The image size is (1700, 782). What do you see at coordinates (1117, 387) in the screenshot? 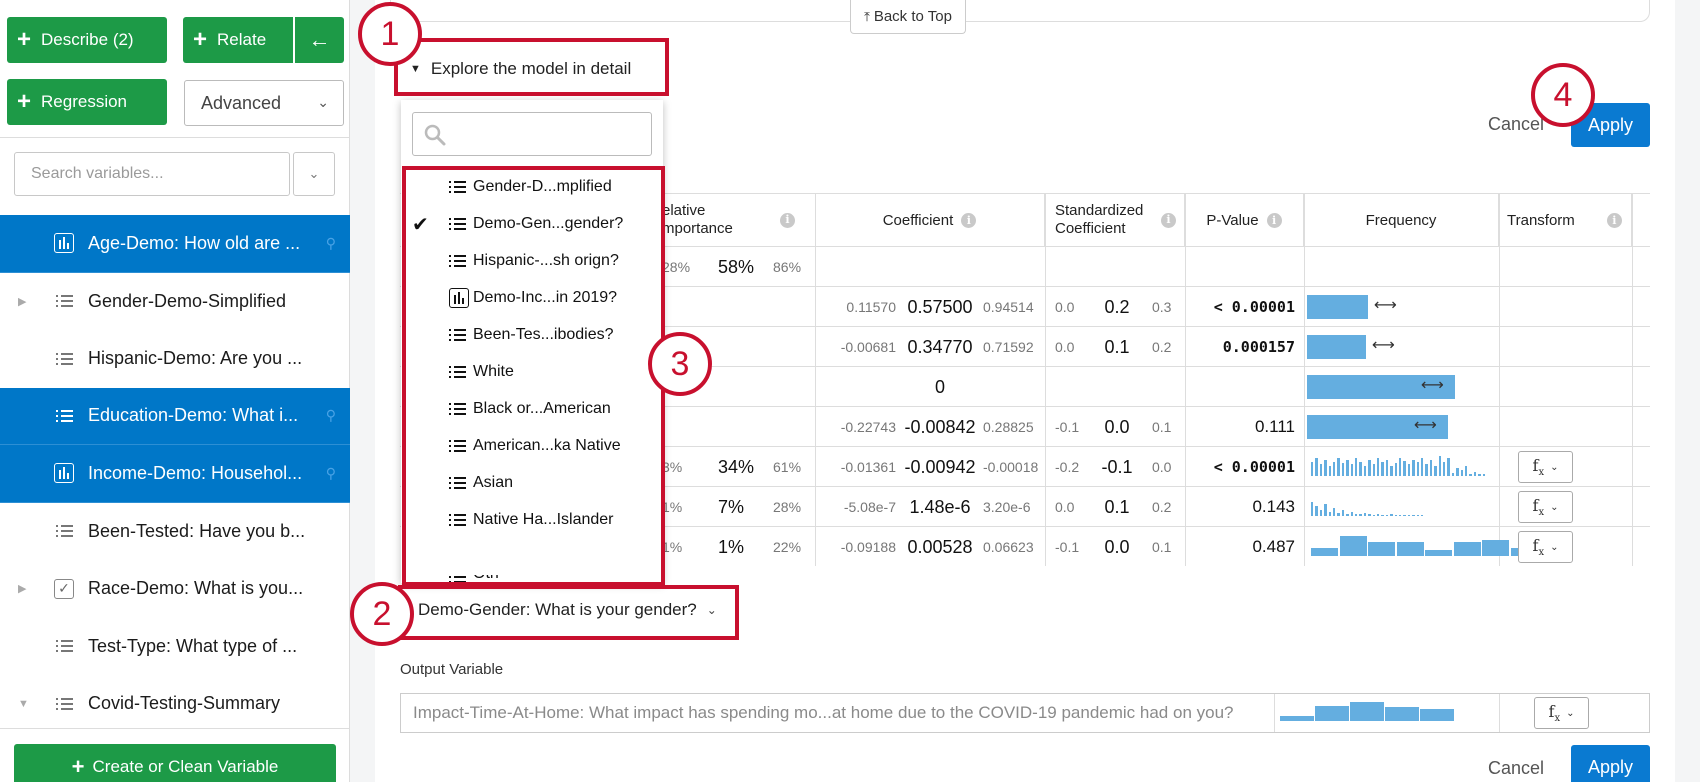
I see `std-estimate` at bounding box center [1117, 387].